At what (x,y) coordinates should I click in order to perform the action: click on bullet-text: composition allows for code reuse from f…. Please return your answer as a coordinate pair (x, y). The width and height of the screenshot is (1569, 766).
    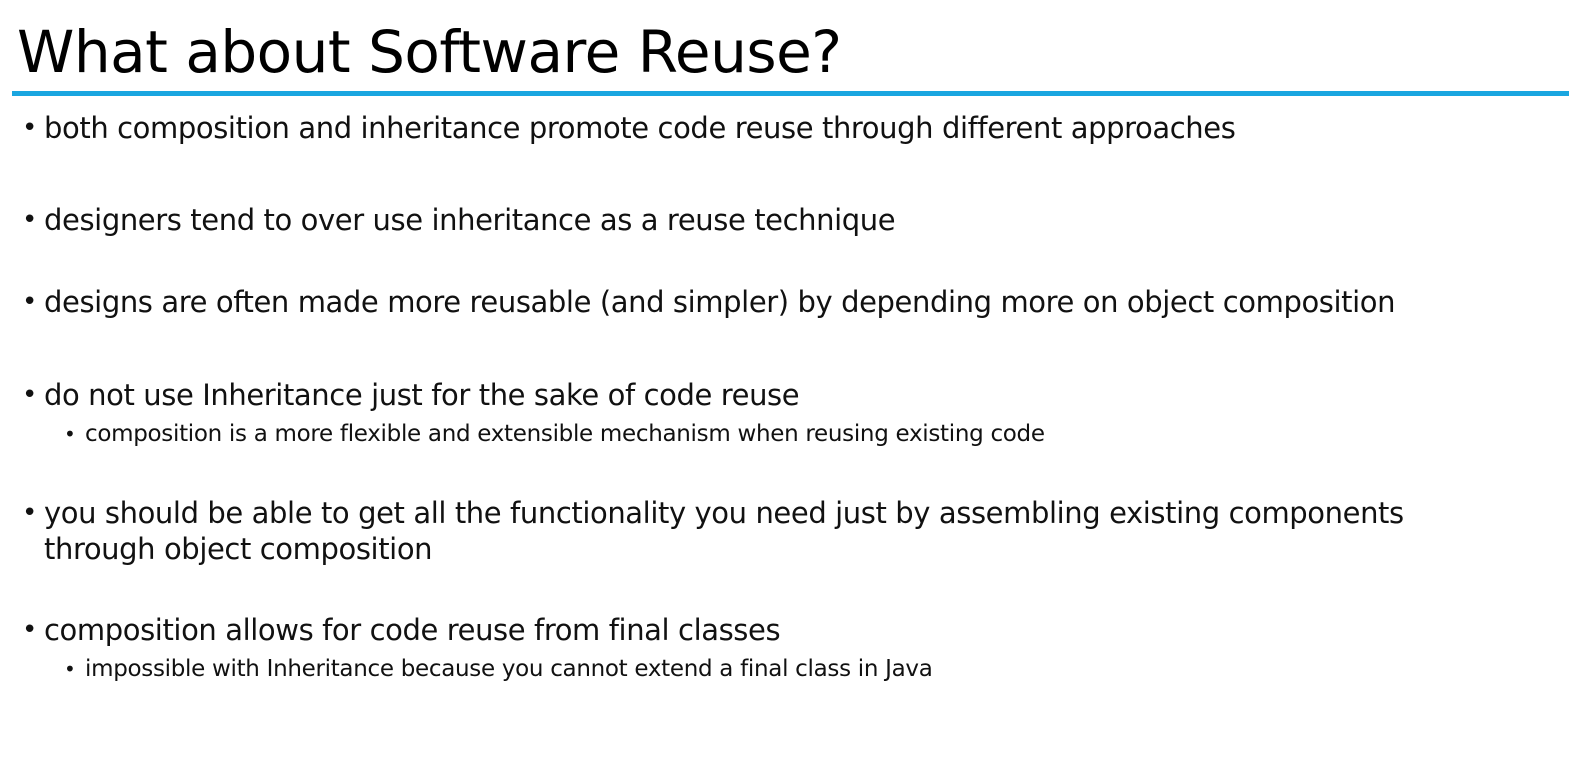
    Looking at the image, I should click on (412, 630).